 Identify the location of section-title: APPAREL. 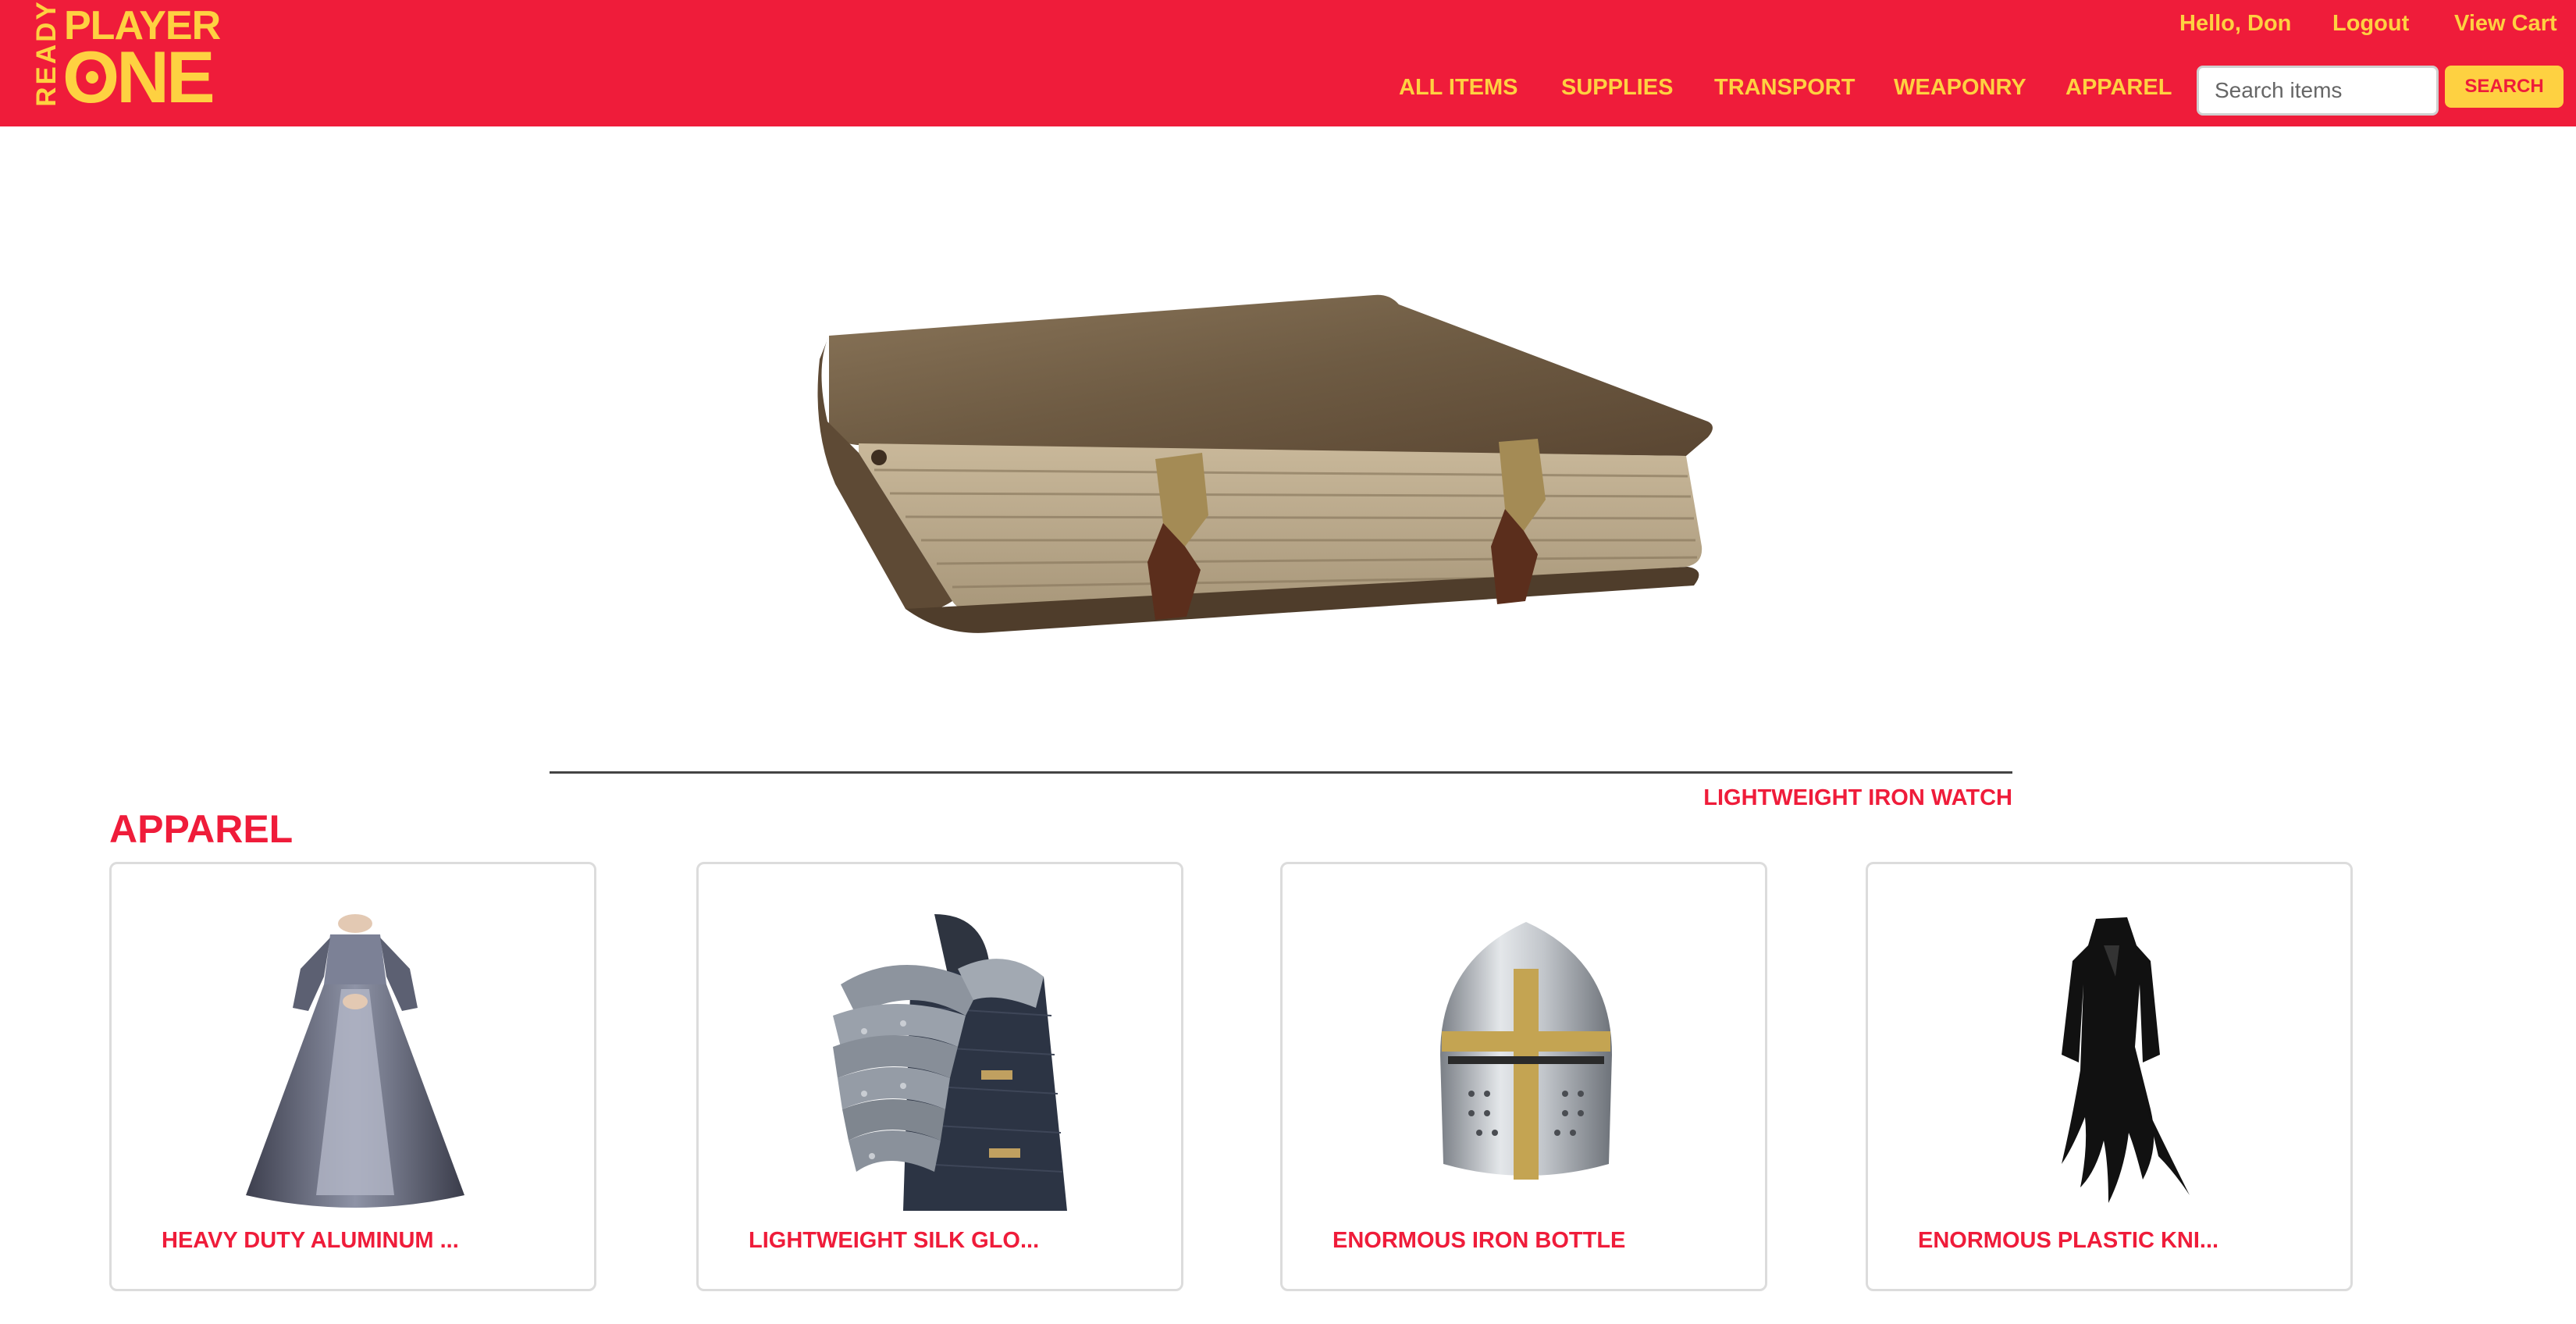
(201, 829).